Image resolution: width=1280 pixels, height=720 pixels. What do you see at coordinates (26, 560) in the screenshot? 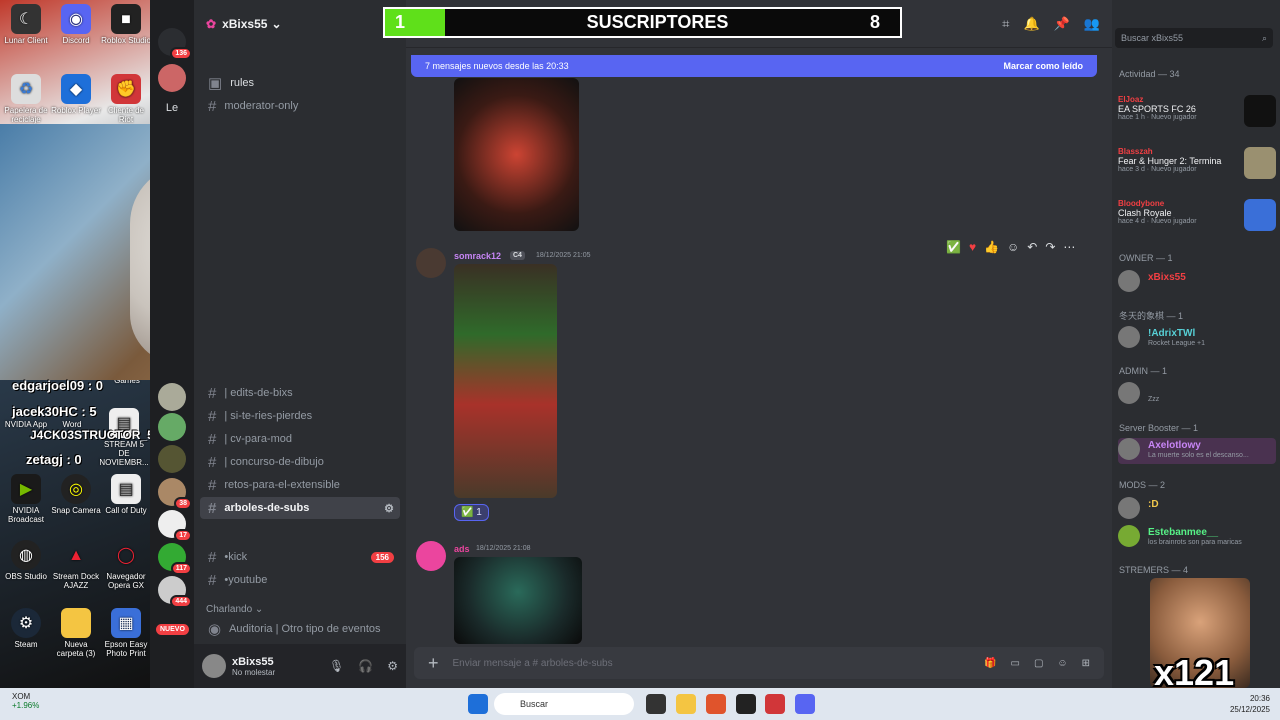
I see `desktop-icon-obs-studio: ◍ OBS Studio` at bounding box center [26, 560].